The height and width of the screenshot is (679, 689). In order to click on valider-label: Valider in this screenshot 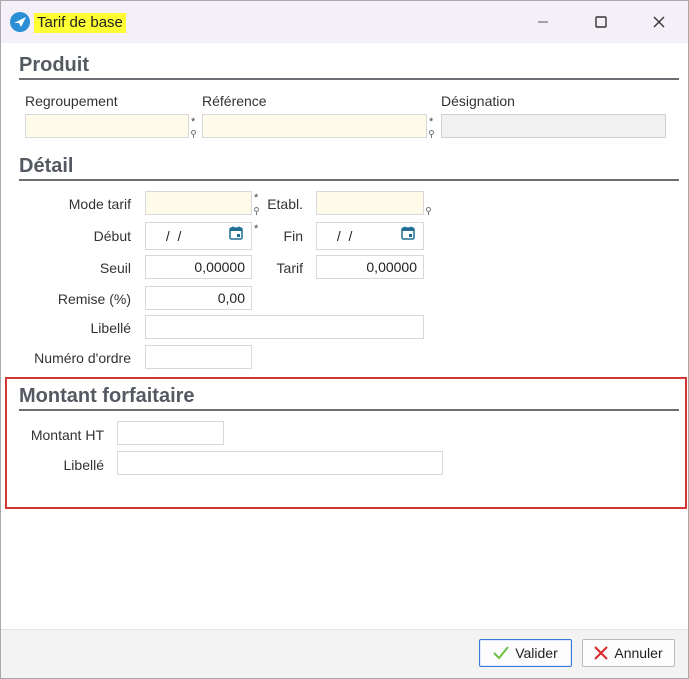, I will do `click(536, 653)`.